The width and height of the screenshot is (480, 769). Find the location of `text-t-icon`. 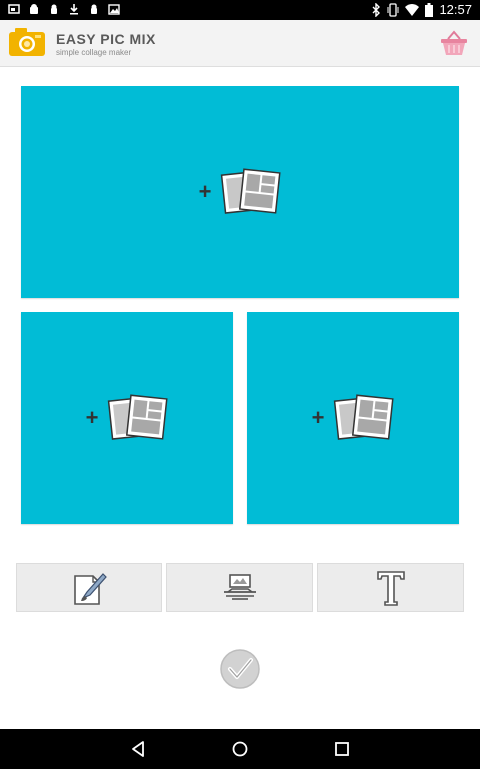

text-t-icon is located at coordinates (390, 588).